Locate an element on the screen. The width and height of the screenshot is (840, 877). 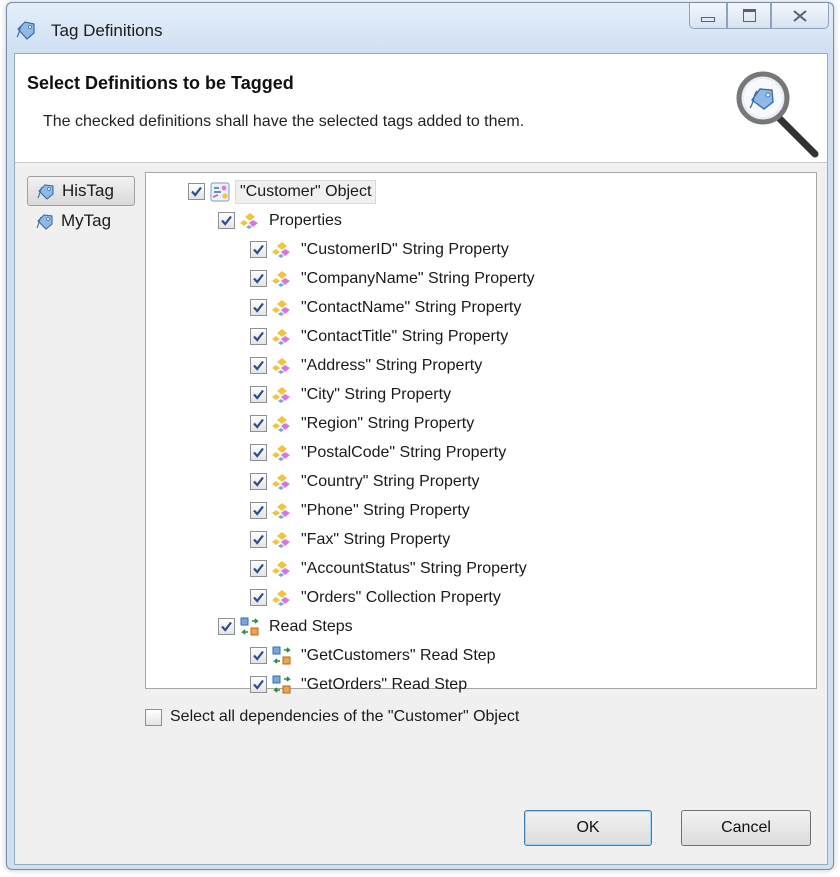
maximize-button is located at coordinates (749, 16).